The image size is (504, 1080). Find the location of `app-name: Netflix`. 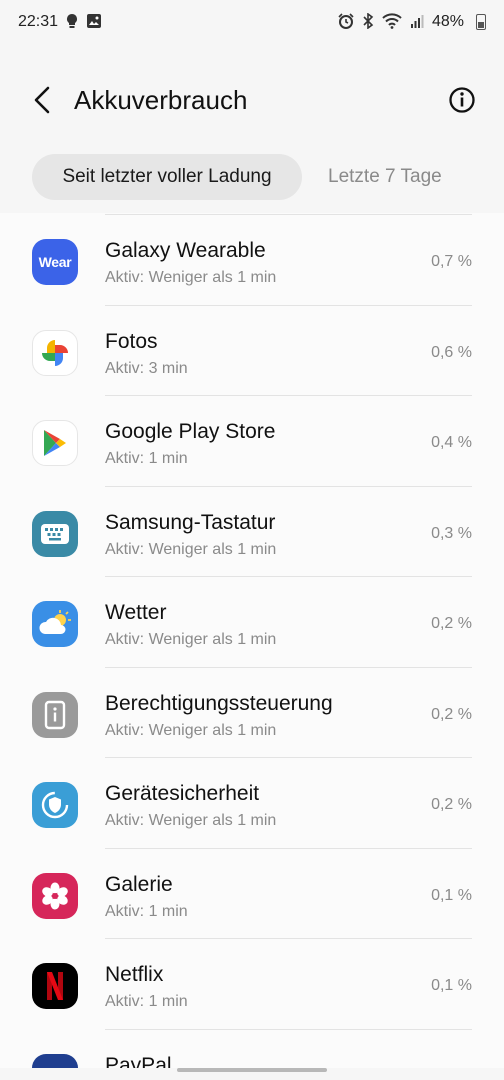

app-name: Netflix is located at coordinates (134, 974).